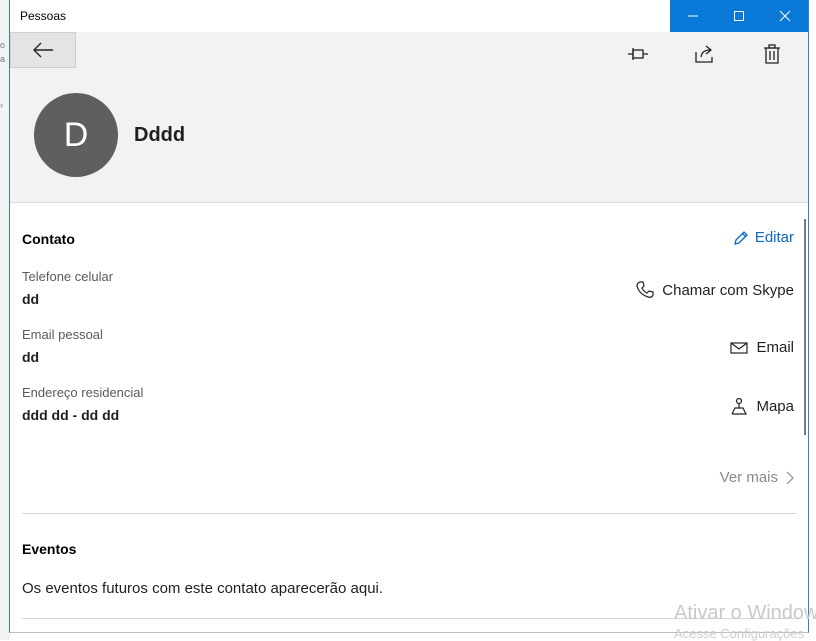 This screenshot has height=641, width=816. Describe the element at coordinates (745, 613) in the screenshot. I see `activation-watermark-line1: Ativar o Windows` at that location.